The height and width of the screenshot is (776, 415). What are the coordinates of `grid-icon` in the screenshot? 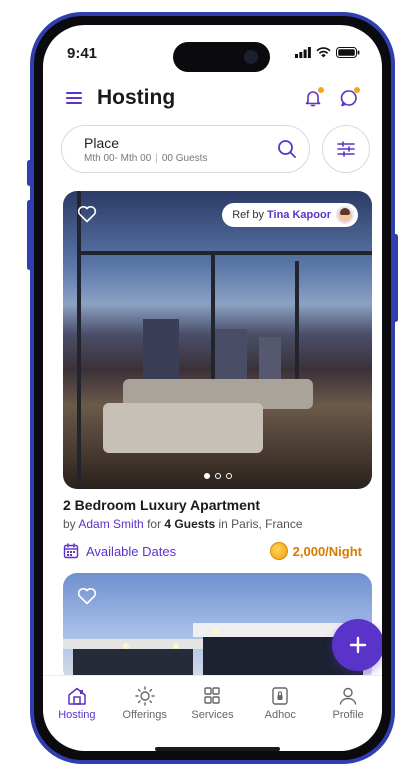 It's located at (212, 695).